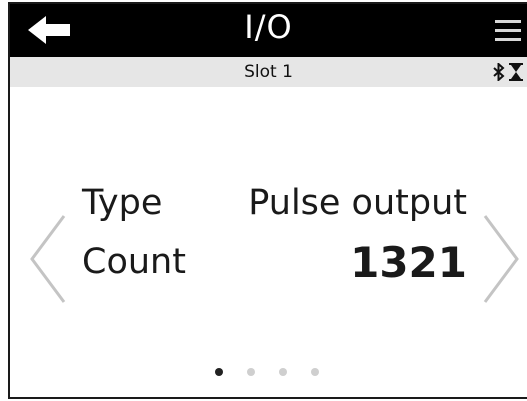 The width and height of the screenshot is (527, 401). I want to click on type-value: Pulse output, so click(357, 203).